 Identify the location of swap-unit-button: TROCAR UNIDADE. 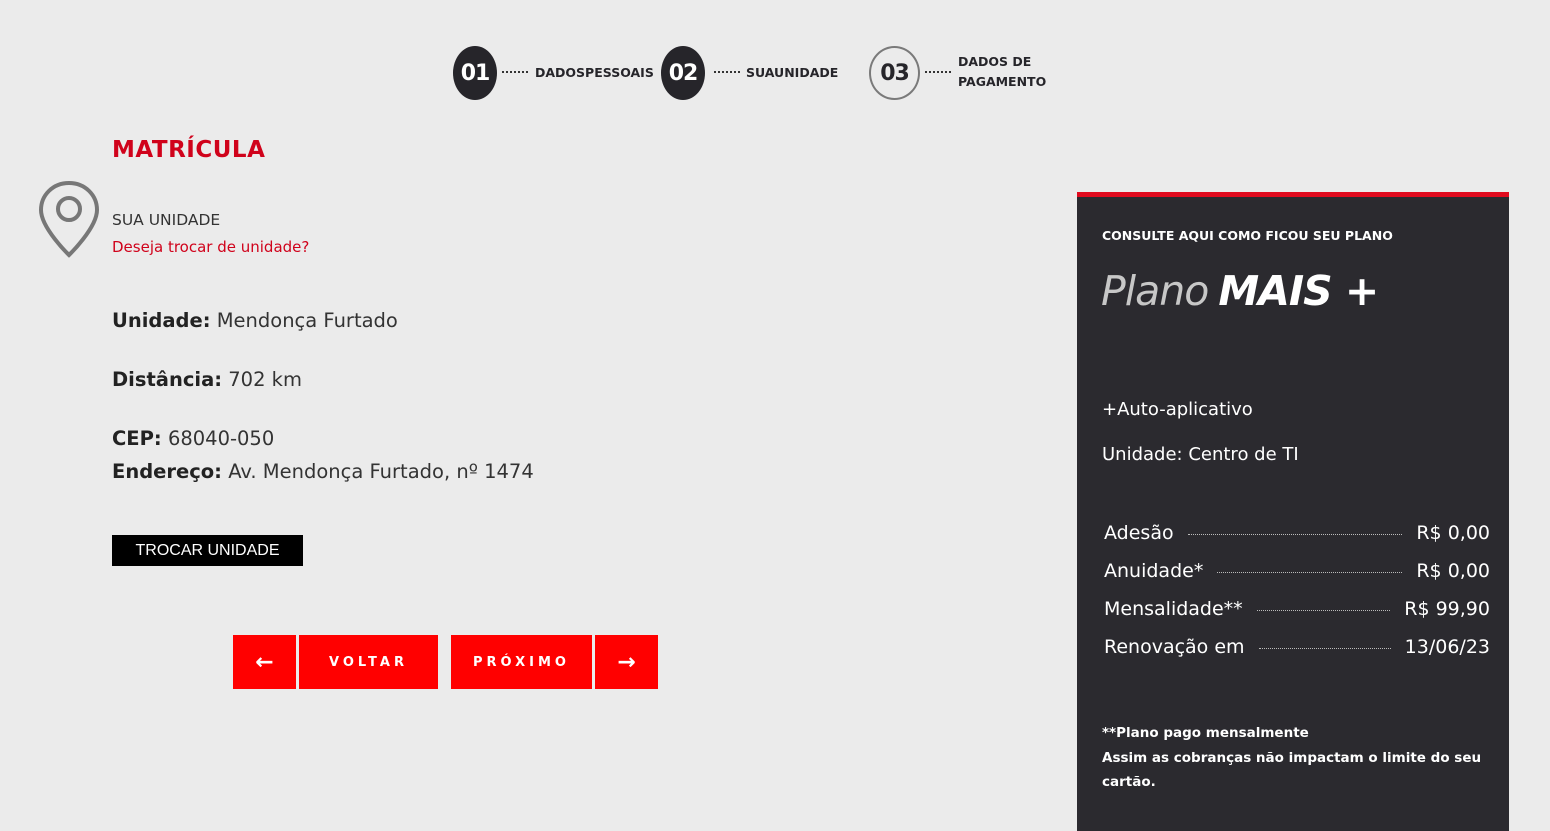
(207, 550).